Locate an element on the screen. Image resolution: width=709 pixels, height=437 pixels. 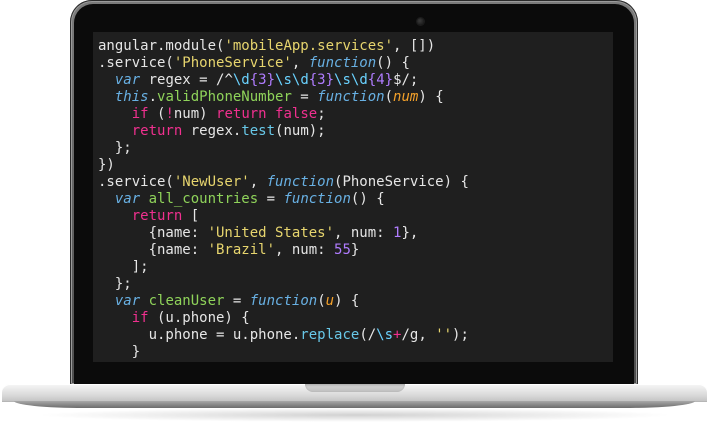
code-token: (num); is located at coordinates (300, 131).